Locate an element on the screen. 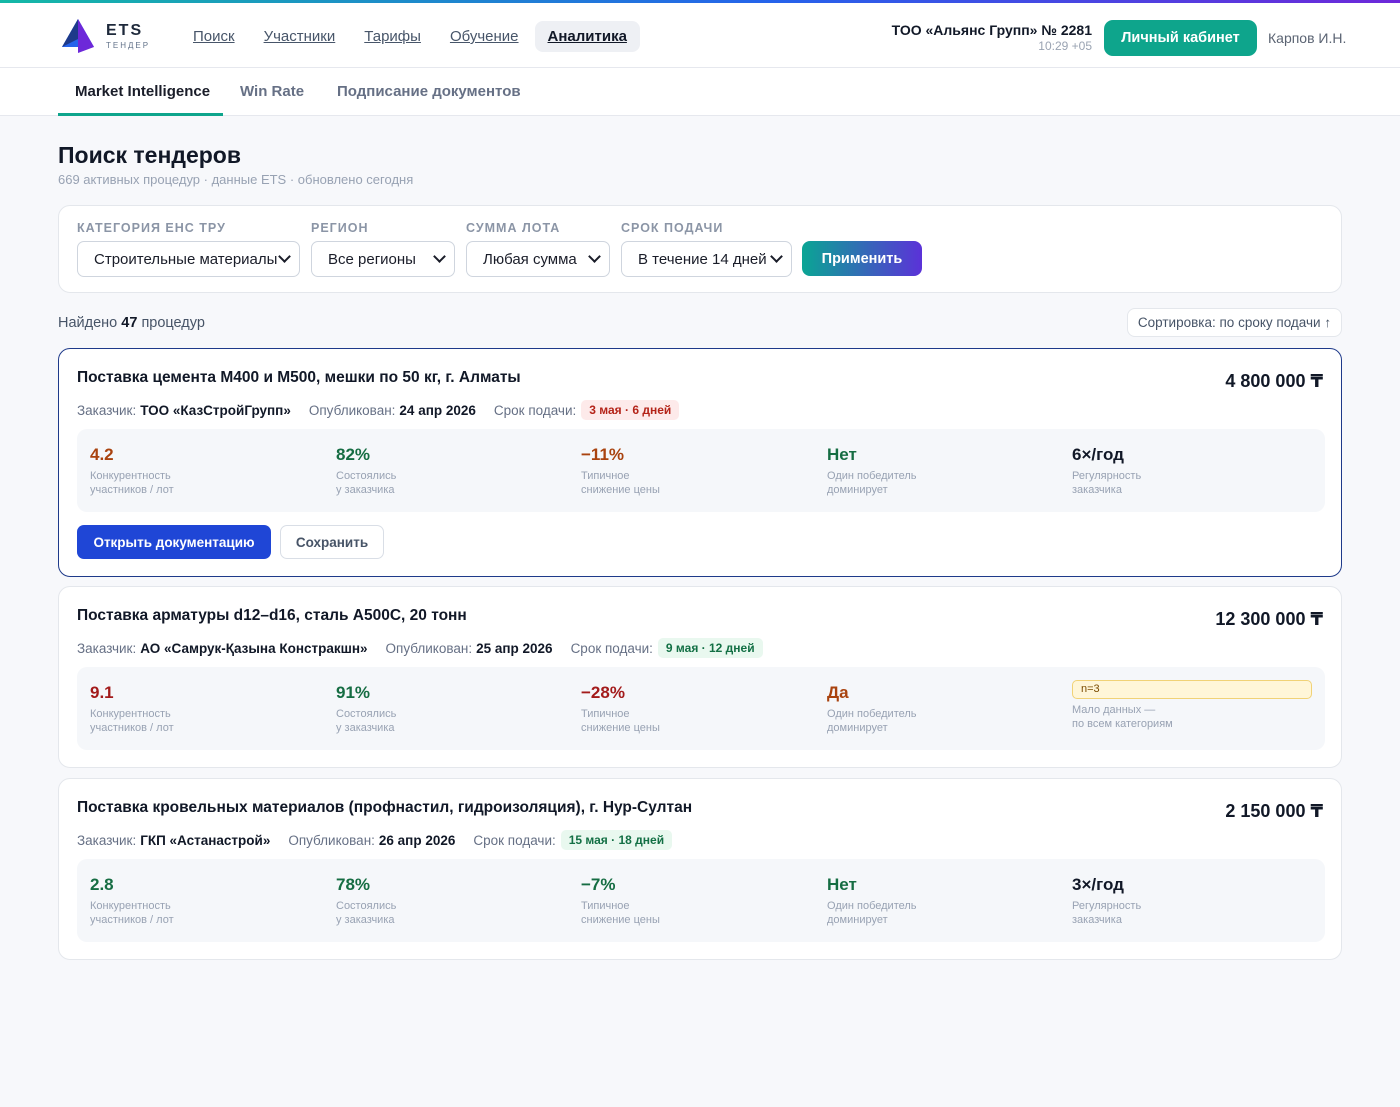  deadline-select: В течение 14 дней is located at coordinates (706, 259).